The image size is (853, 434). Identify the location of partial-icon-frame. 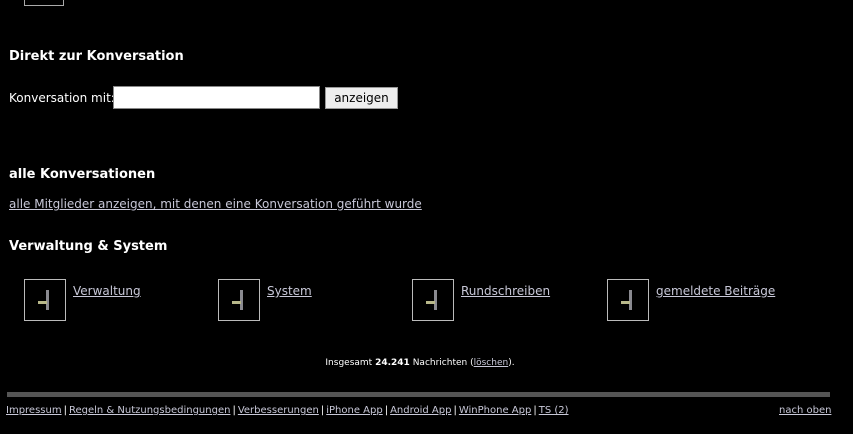
(44, 3).